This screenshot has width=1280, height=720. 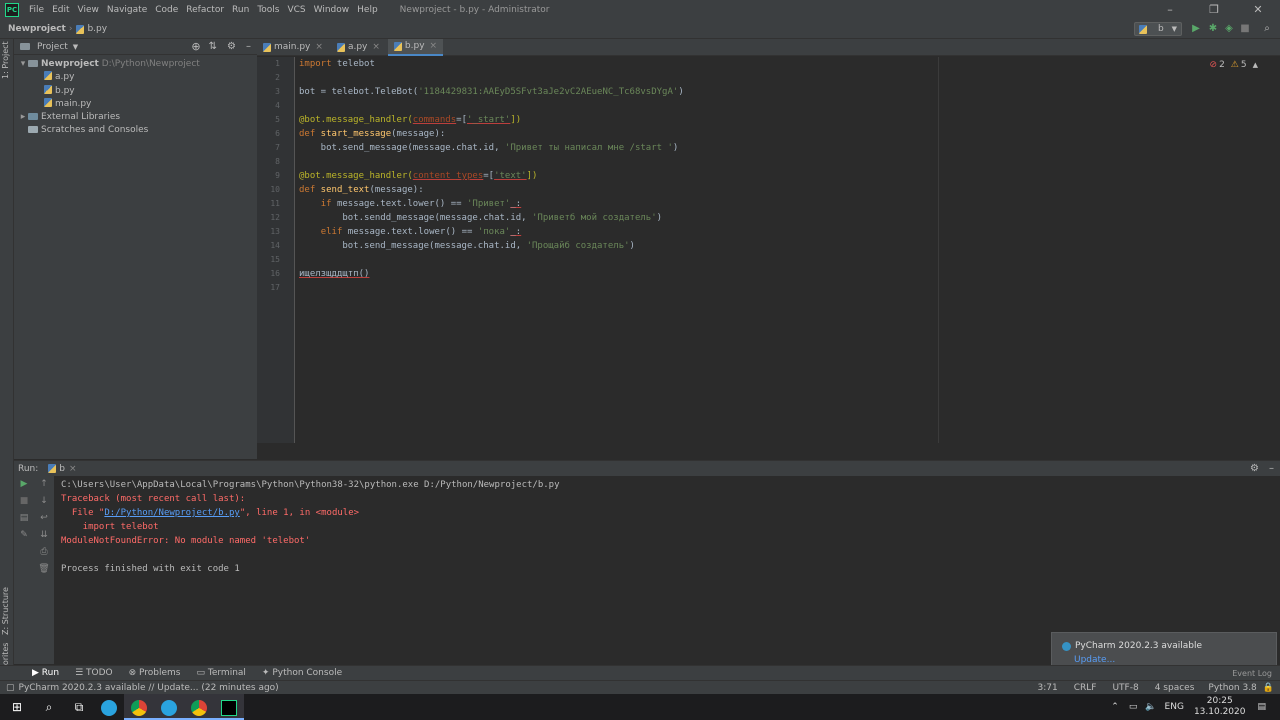 I want to click on code-line: ищелзщддщтп(), so click(x=788, y=274).